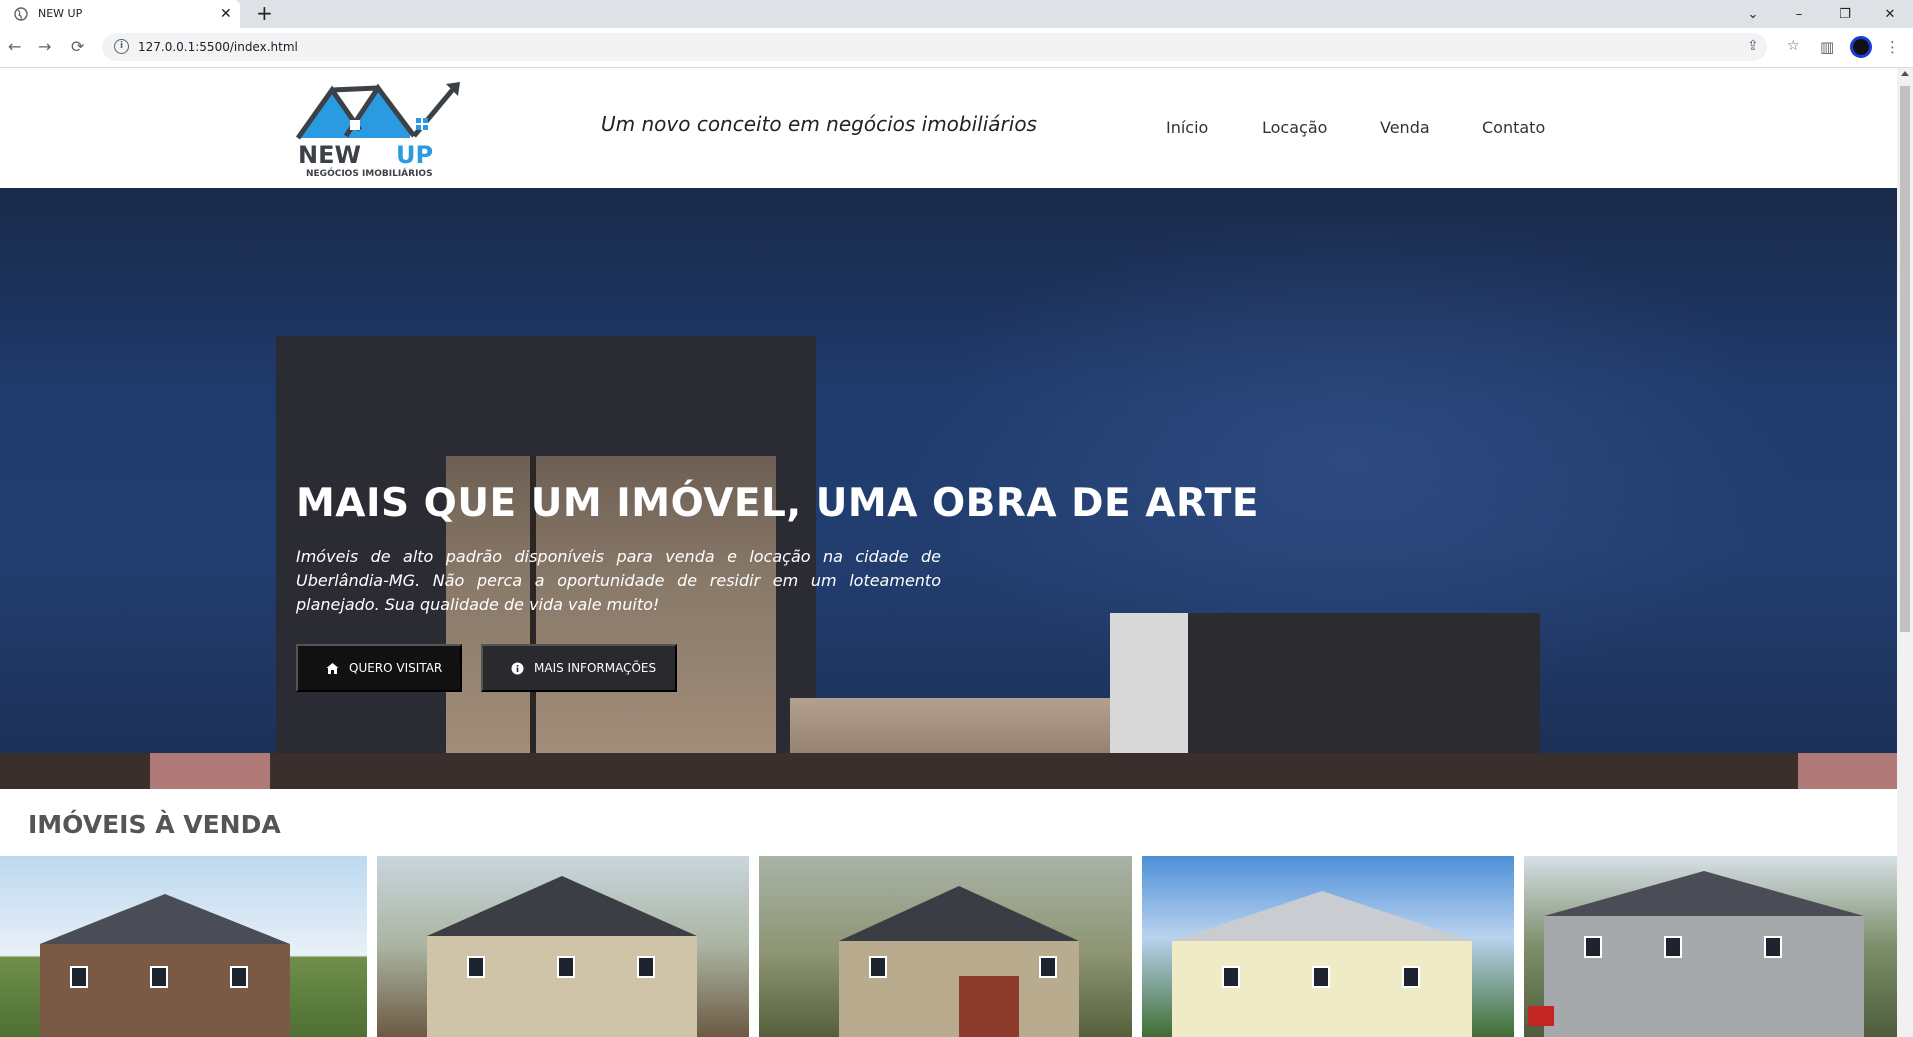  I want to click on house-icon, so click(332, 668).